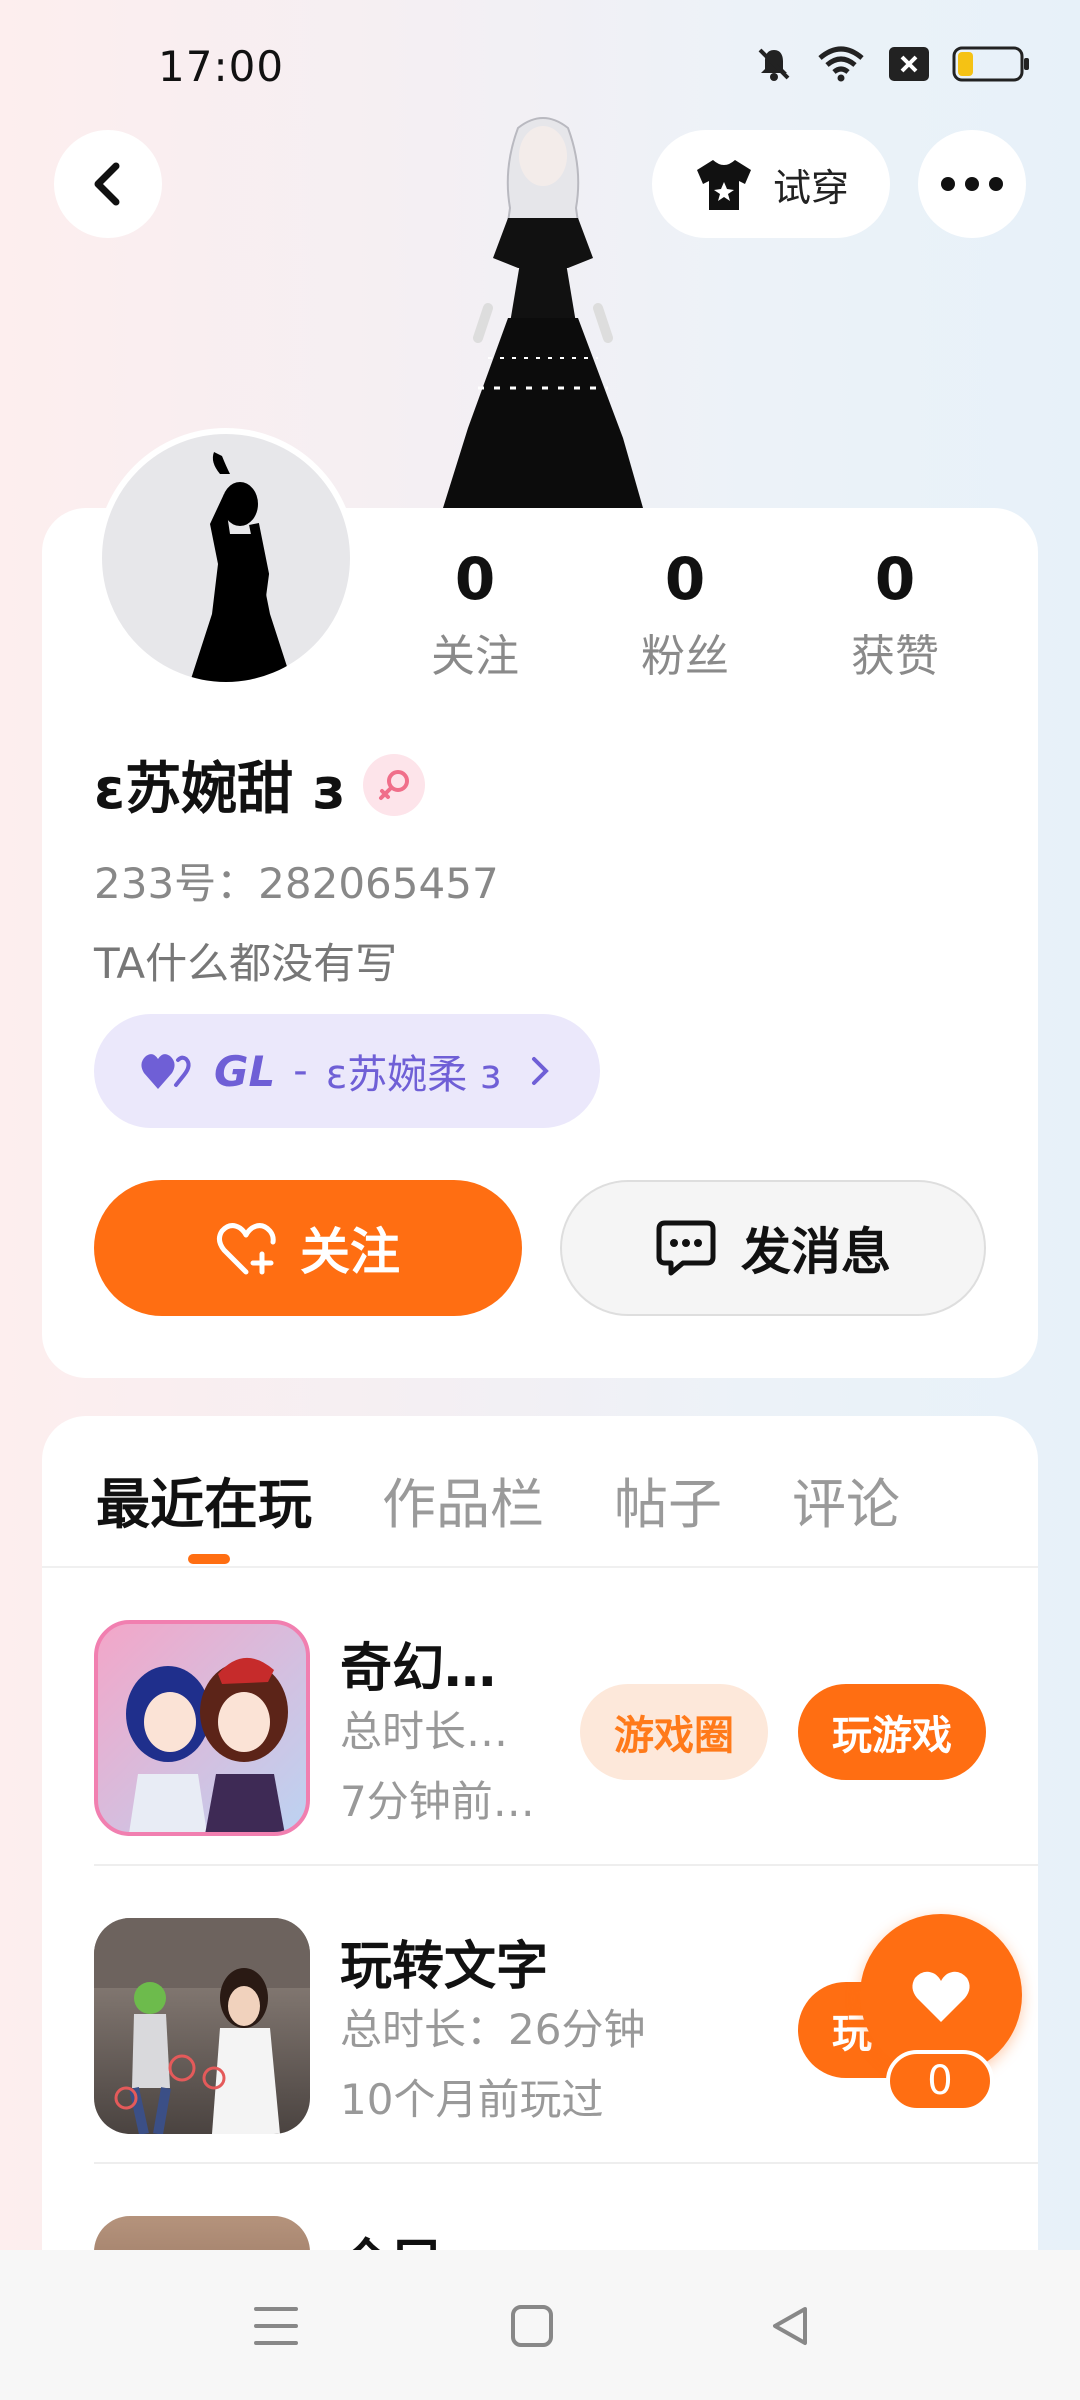 The height and width of the screenshot is (2400, 1080). I want to click on tab-posts: 帖子, so click(668, 1499).